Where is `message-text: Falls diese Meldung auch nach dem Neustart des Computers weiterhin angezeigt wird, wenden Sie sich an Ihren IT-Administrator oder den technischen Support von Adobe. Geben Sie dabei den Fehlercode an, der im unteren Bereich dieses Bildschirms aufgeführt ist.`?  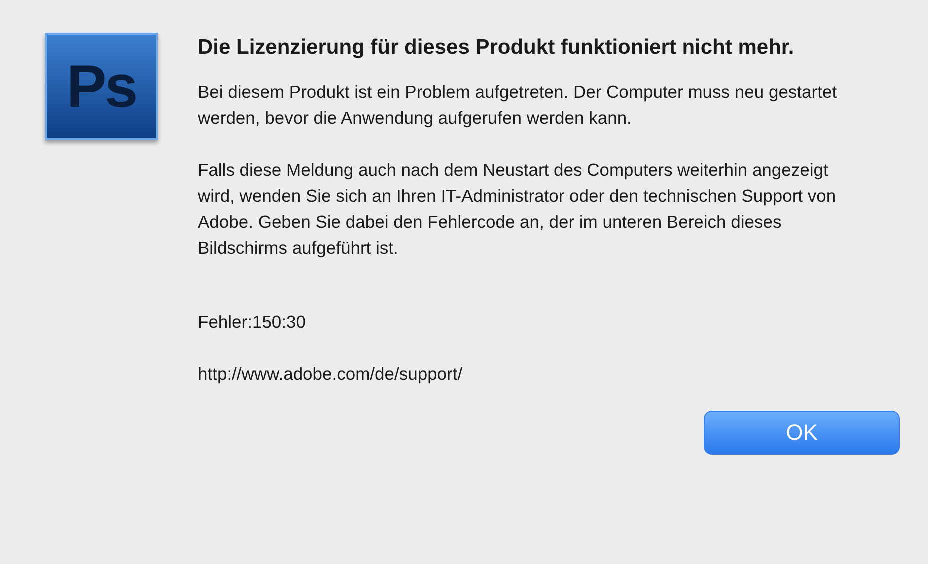 message-text: Falls diese Meldung auch nach dem Neustart des Computers weiterhin angezeigt wird, wenden Sie sich an Ihren IT-Administrator oder den technischen Support von Adobe. Geben Sie dabei den Fehlercode an, der im unteren Bereich dieses Bildschirms aufgeführt ist. is located at coordinates (518, 209).